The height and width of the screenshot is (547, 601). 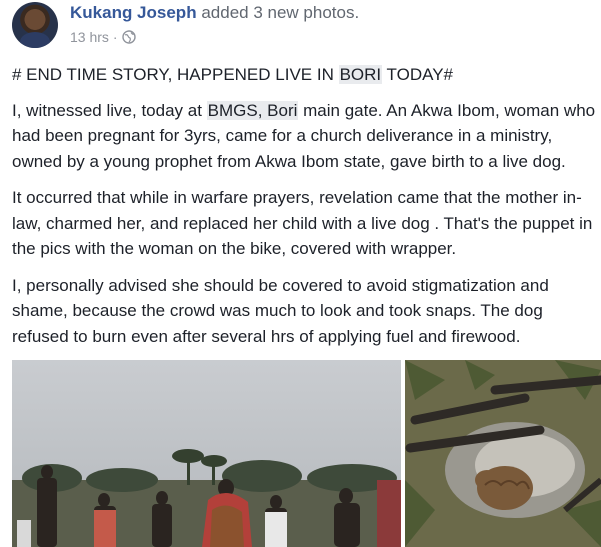 What do you see at coordinates (418, 74) in the screenshot?
I see `post-title-suffix: TODAY#` at bounding box center [418, 74].